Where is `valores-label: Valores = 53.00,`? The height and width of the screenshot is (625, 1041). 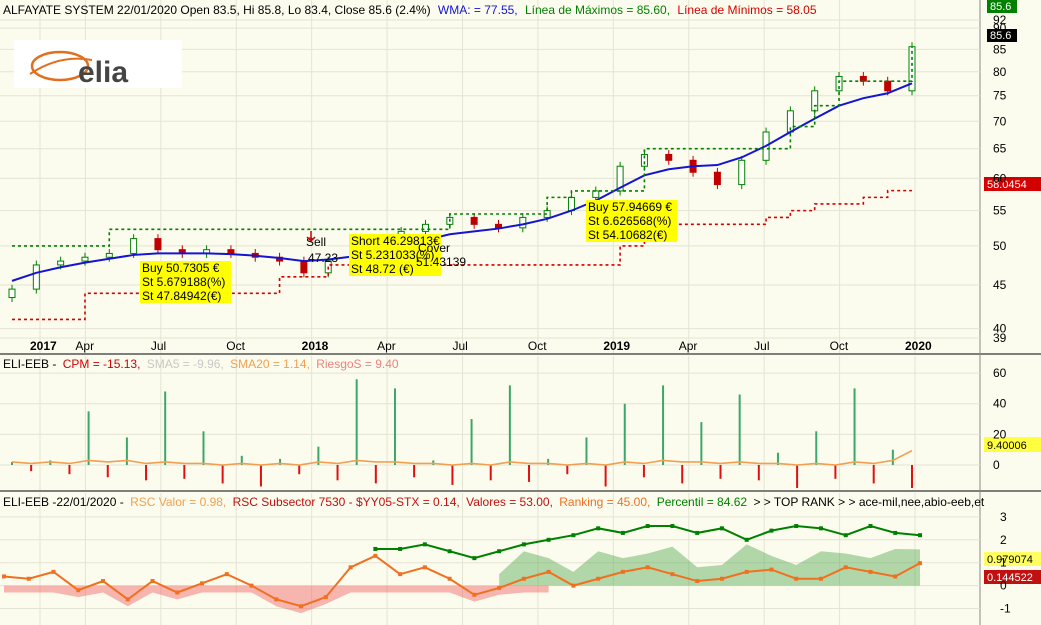
valores-label: Valores = 53.00, is located at coordinates (509, 502).